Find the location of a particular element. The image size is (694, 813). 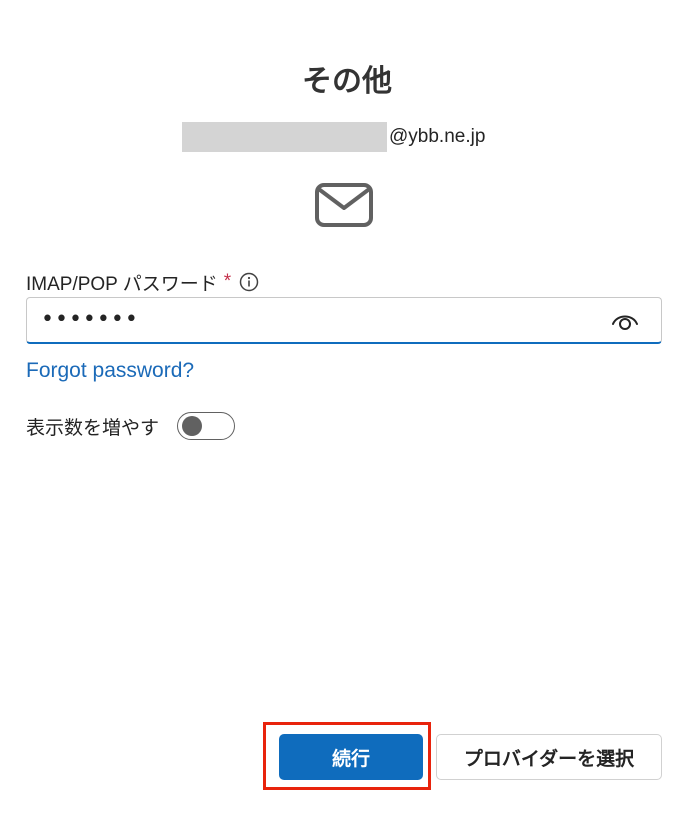

required-marker: * is located at coordinates (227, 281).